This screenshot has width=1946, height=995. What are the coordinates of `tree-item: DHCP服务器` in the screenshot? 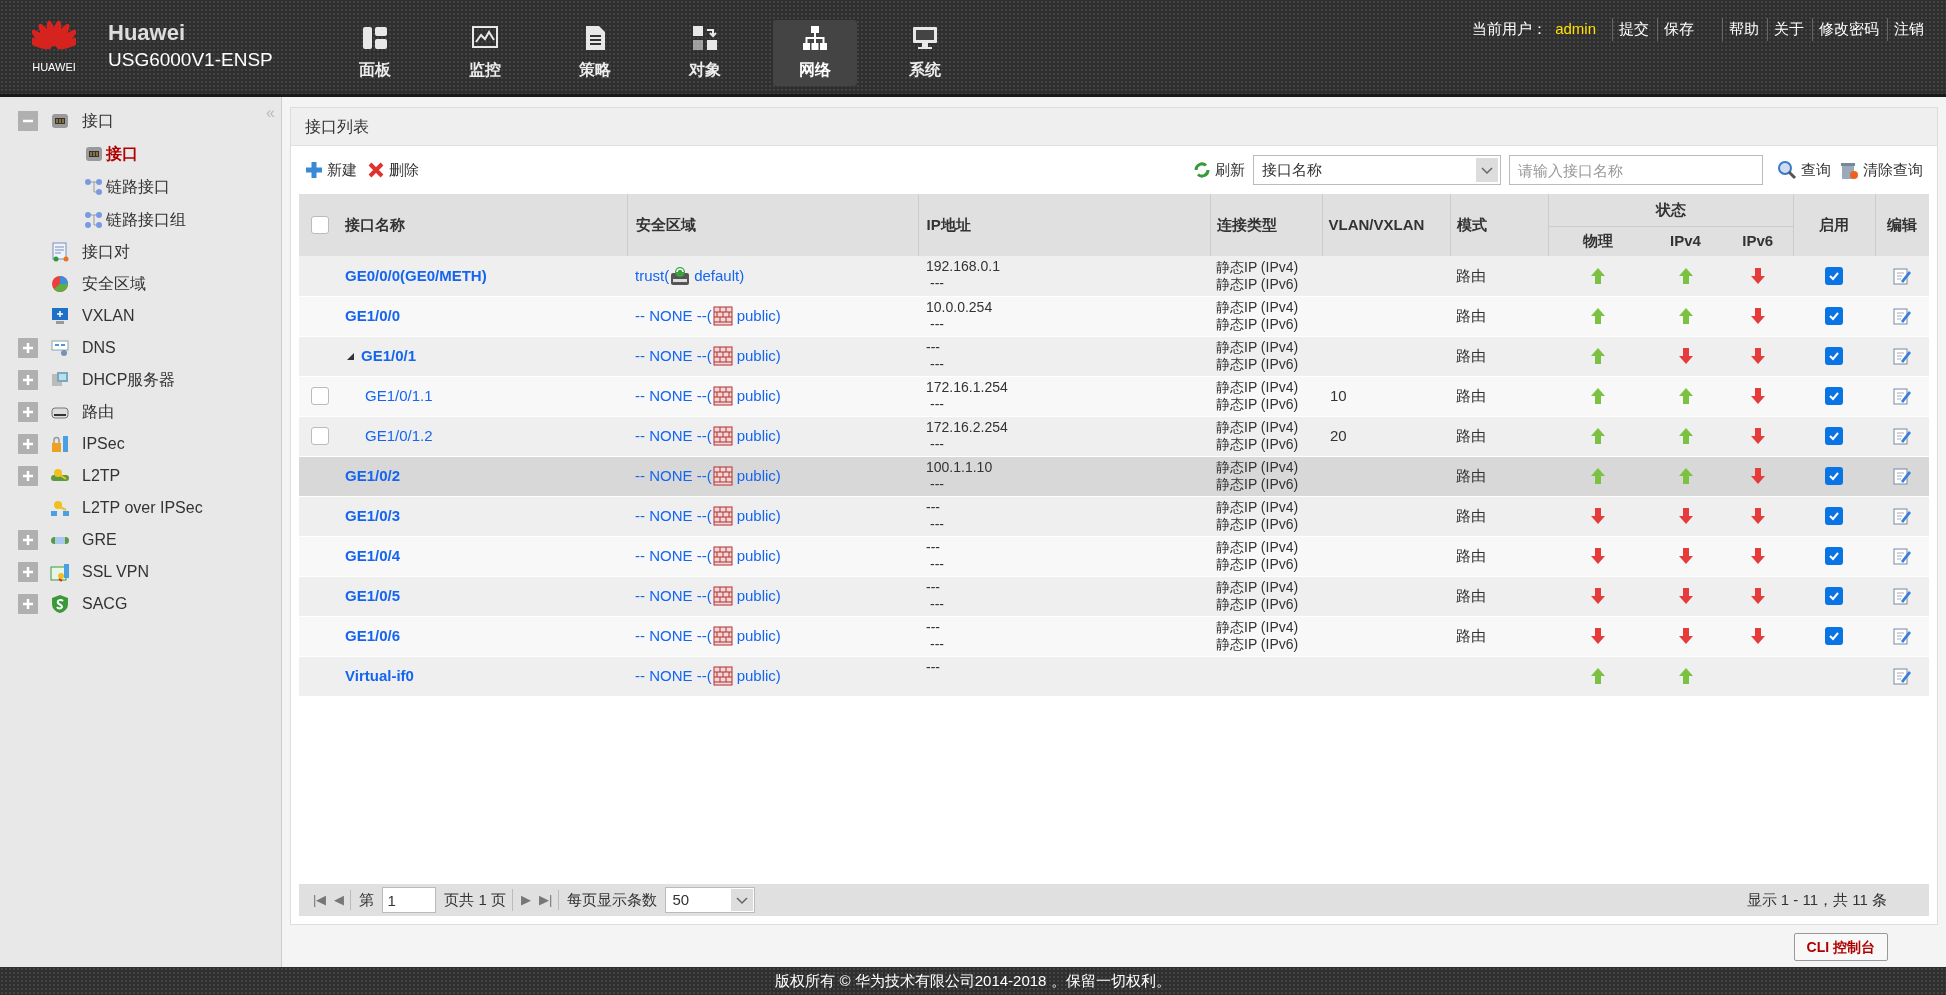 It's located at (129, 380).